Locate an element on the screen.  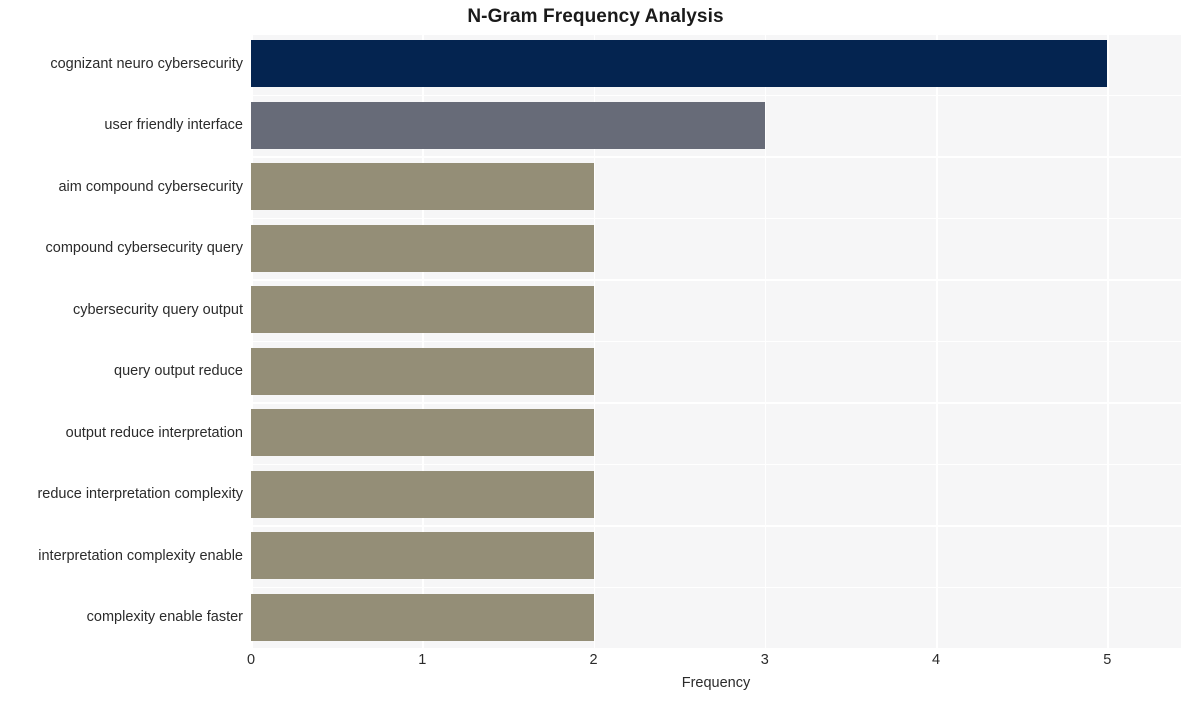
gridline-horizontal is located at coordinates (716, 649).